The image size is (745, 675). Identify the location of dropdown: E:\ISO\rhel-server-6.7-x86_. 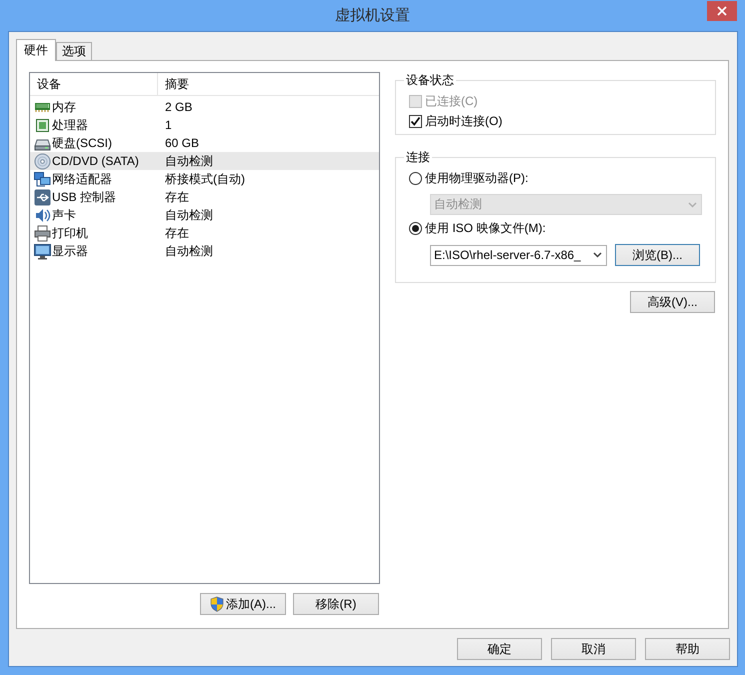
(518, 255).